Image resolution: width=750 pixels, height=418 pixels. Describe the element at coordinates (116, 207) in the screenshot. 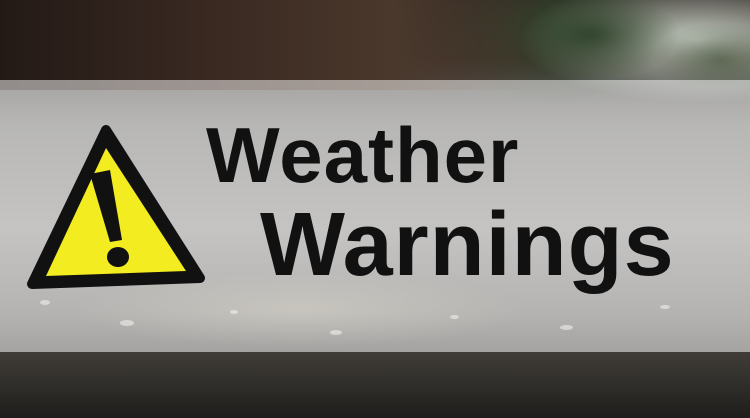

I see `warning-triangle-icon` at that location.